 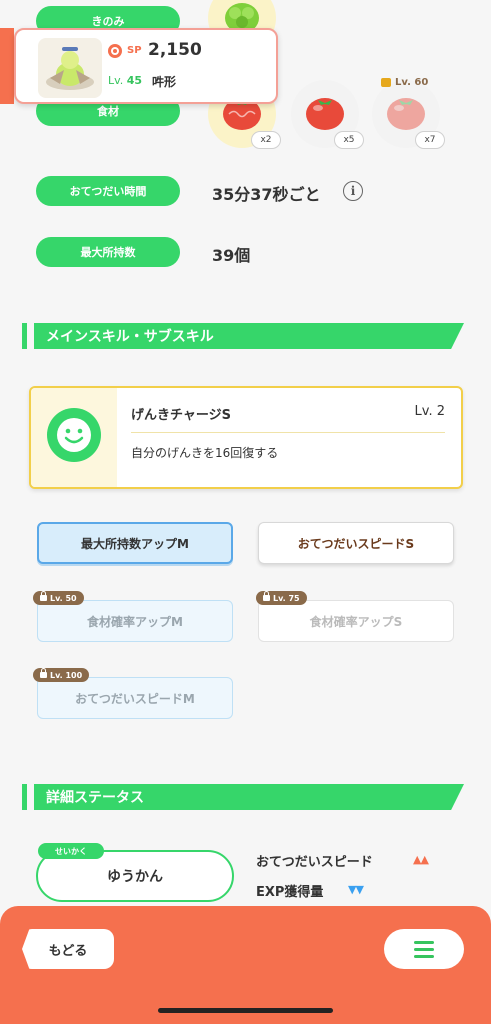 What do you see at coordinates (68, 949) in the screenshot?
I see `back-button: もどる` at bounding box center [68, 949].